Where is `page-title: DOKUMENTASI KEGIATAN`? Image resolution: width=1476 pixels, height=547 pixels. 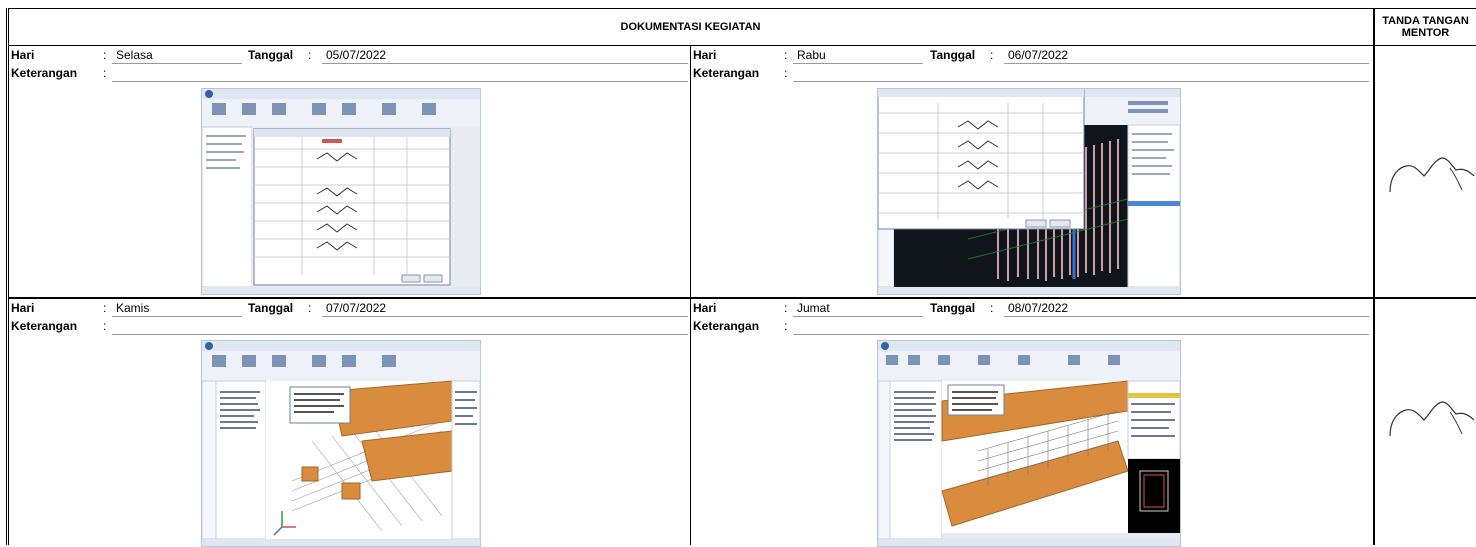 page-title: DOKUMENTASI KEGIATAN is located at coordinates (690, 26).